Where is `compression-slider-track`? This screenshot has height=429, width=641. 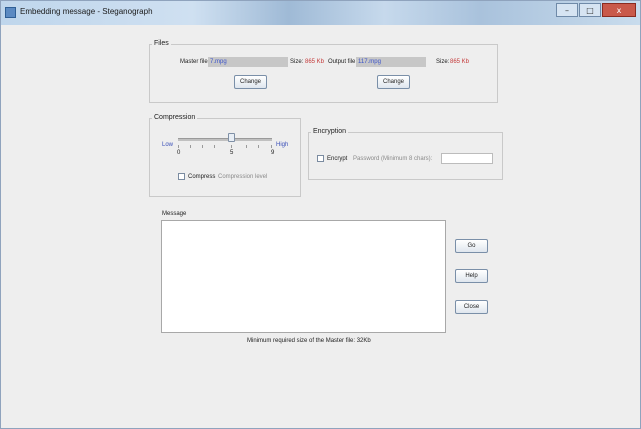
compression-slider-track is located at coordinates (225, 139).